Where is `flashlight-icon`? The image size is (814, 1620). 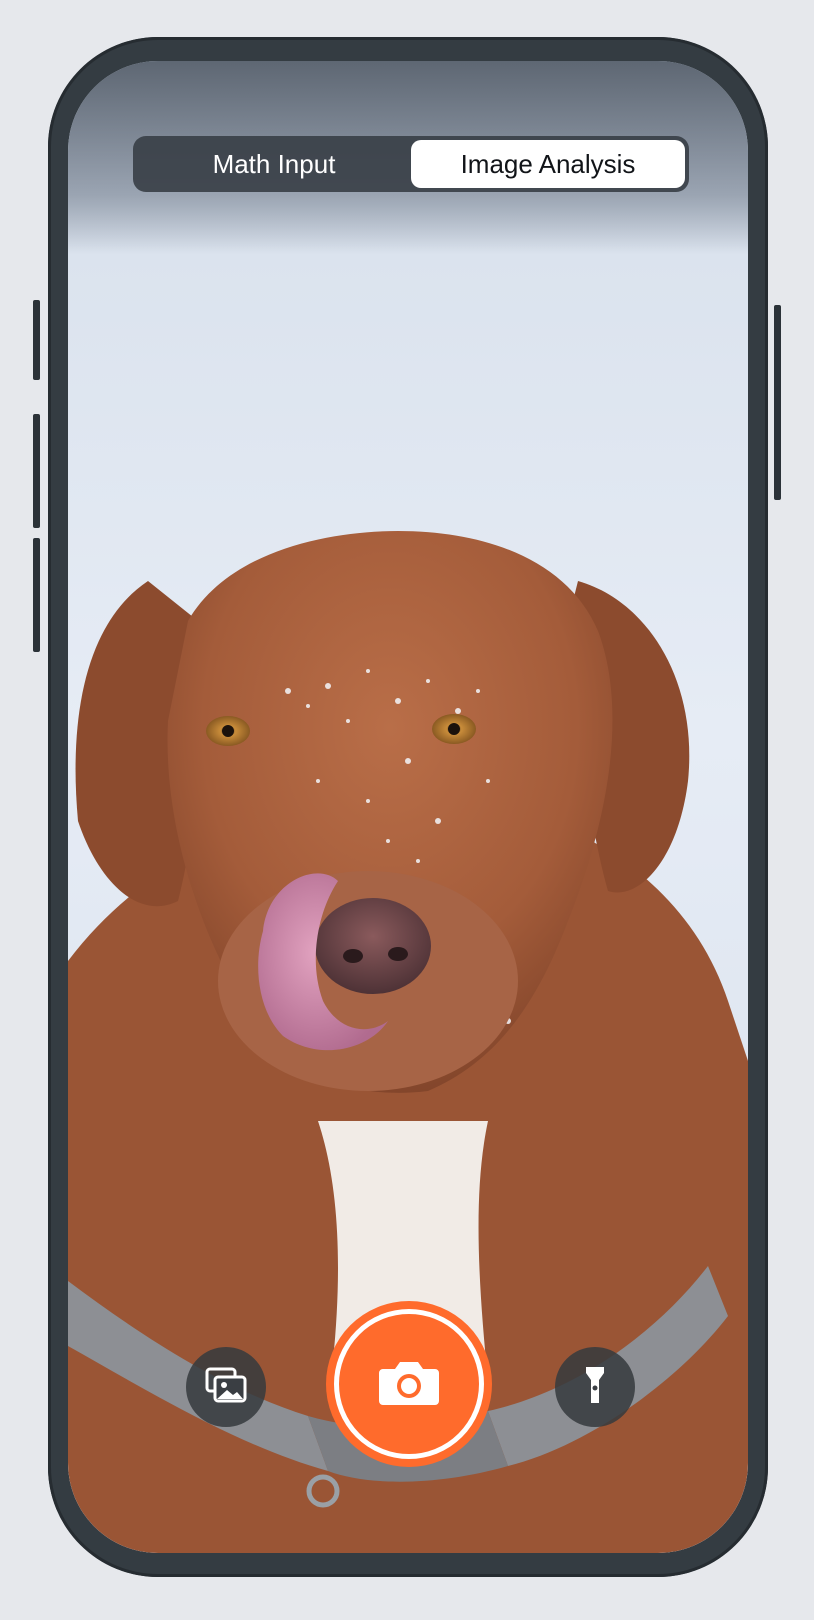
flashlight-icon is located at coordinates (595, 1387).